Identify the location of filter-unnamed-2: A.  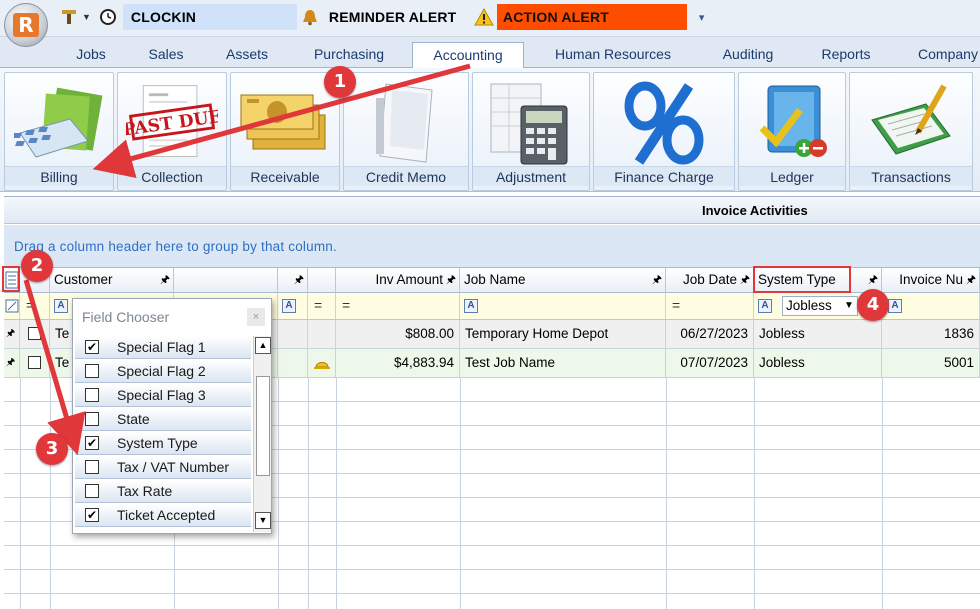
(293, 306).